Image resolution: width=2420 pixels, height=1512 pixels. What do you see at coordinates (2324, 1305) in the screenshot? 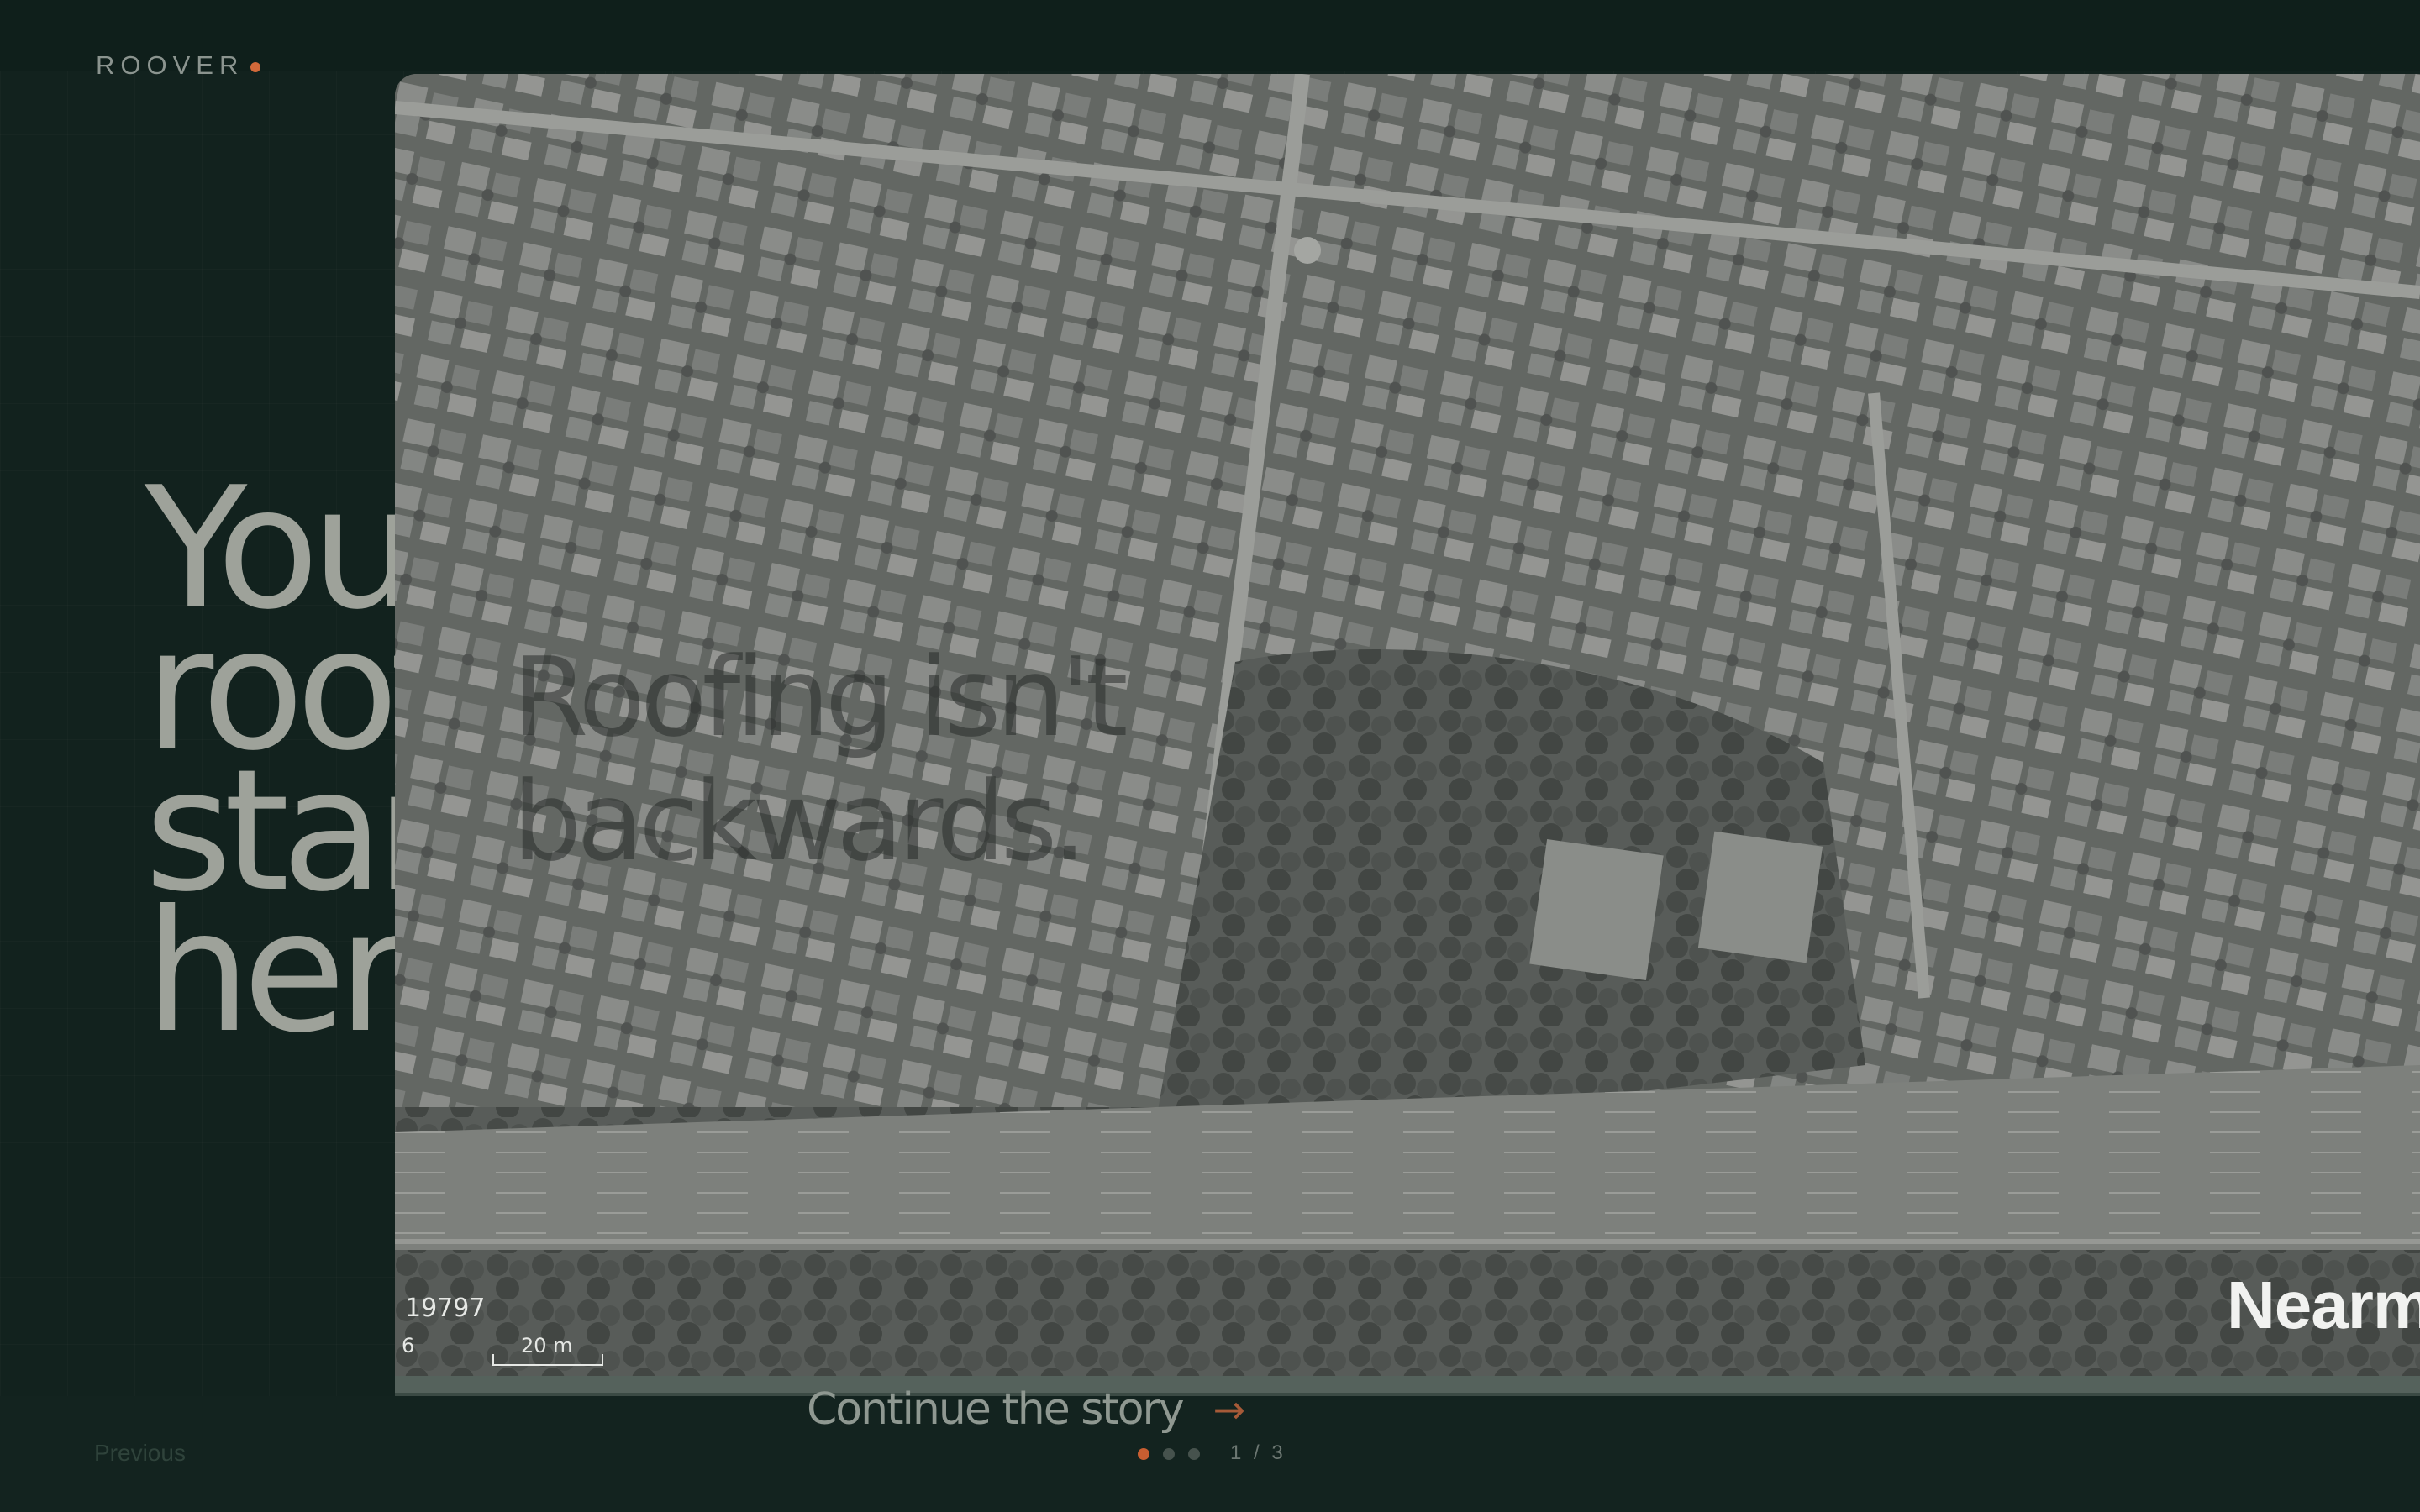
I see `imagery-provider-logo: Nearm` at bounding box center [2324, 1305].